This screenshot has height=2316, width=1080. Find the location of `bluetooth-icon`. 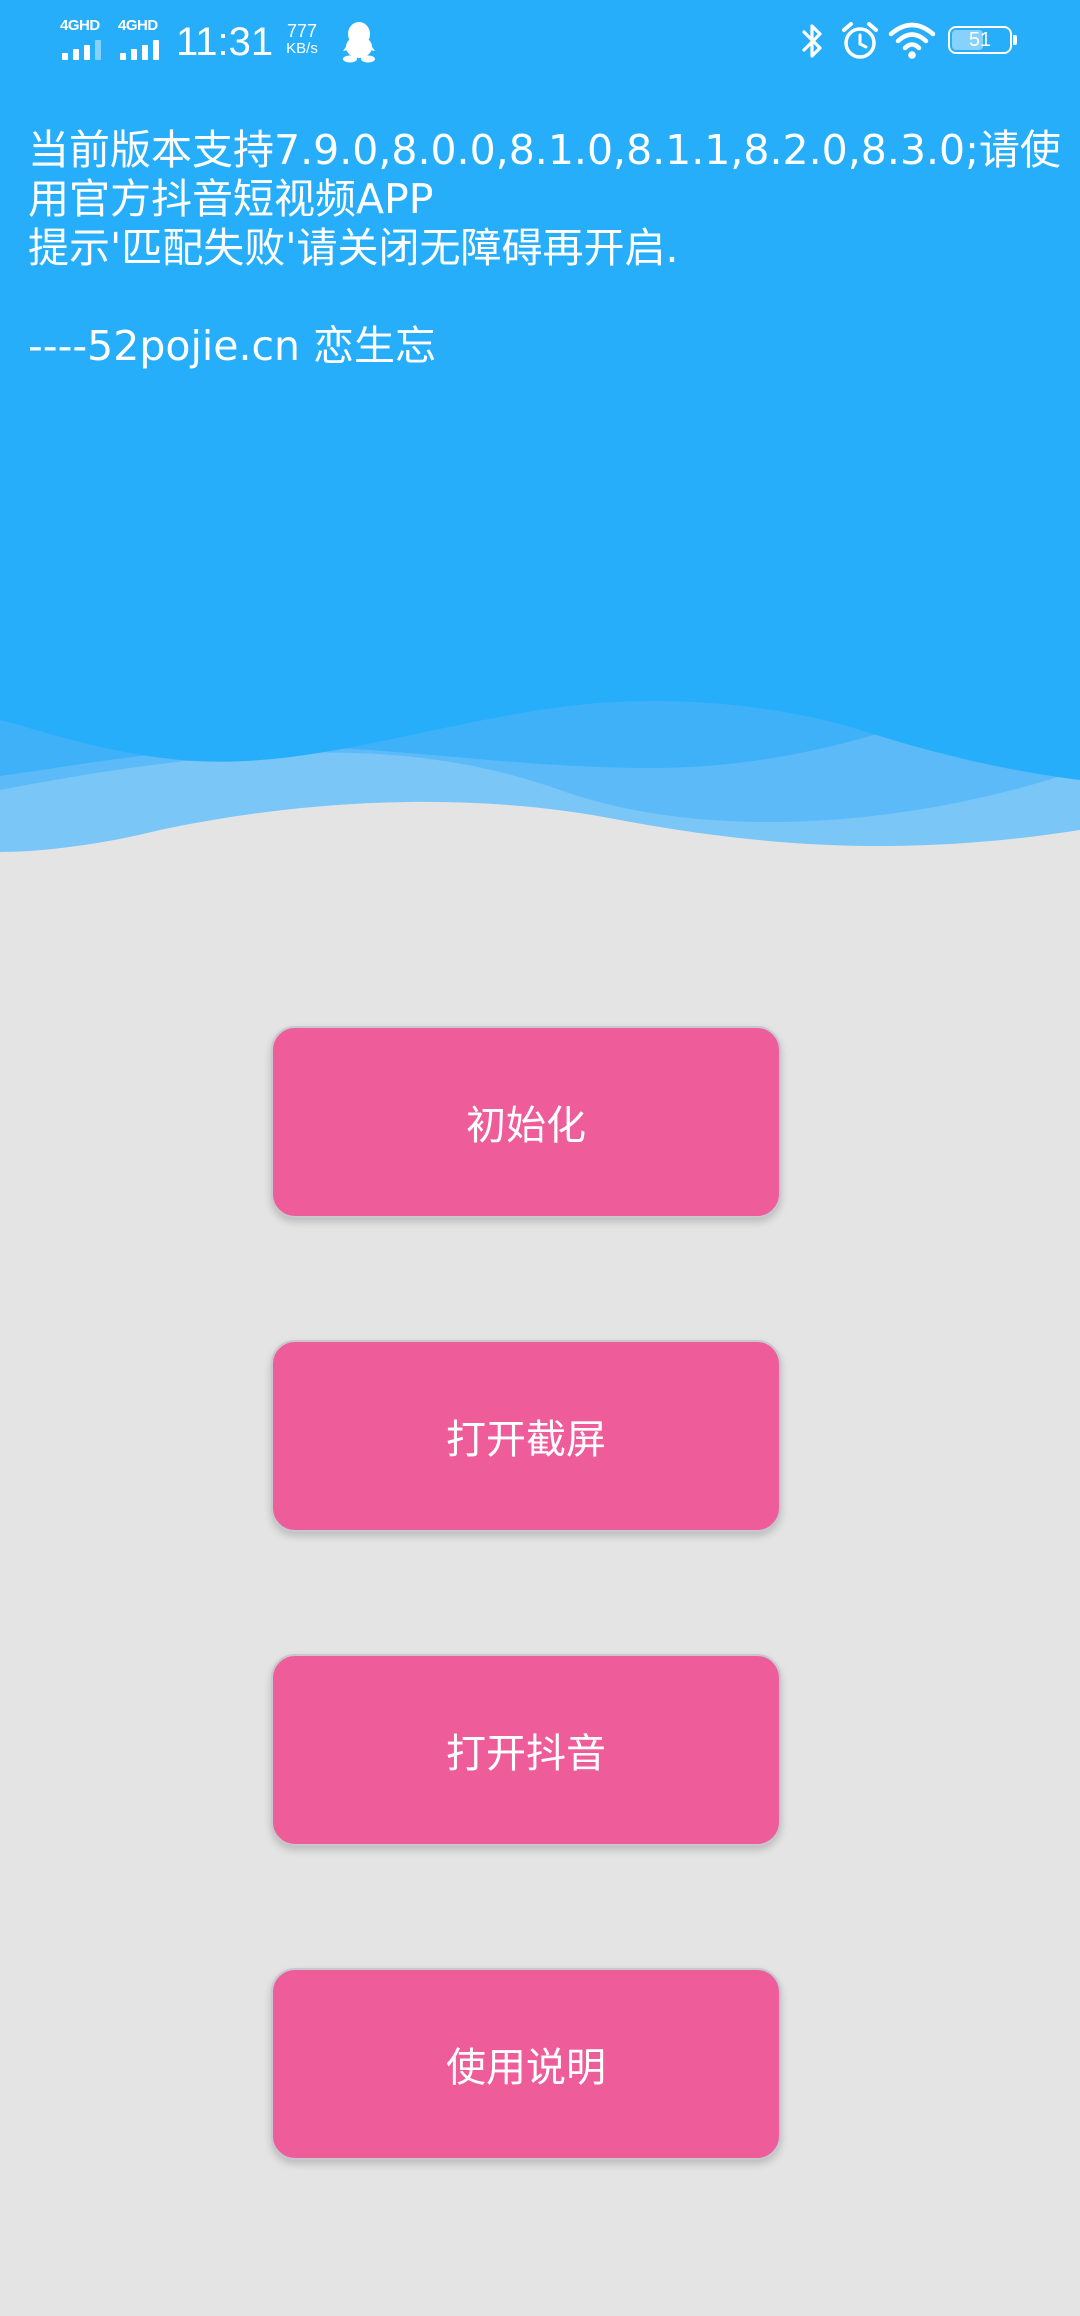

bluetooth-icon is located at coordinates (812, 43).